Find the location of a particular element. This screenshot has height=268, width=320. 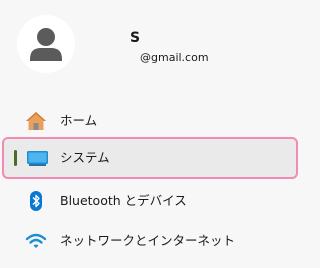

sidebar-item-network: ネットワークとインターネット is located at coordinates (149, 241).